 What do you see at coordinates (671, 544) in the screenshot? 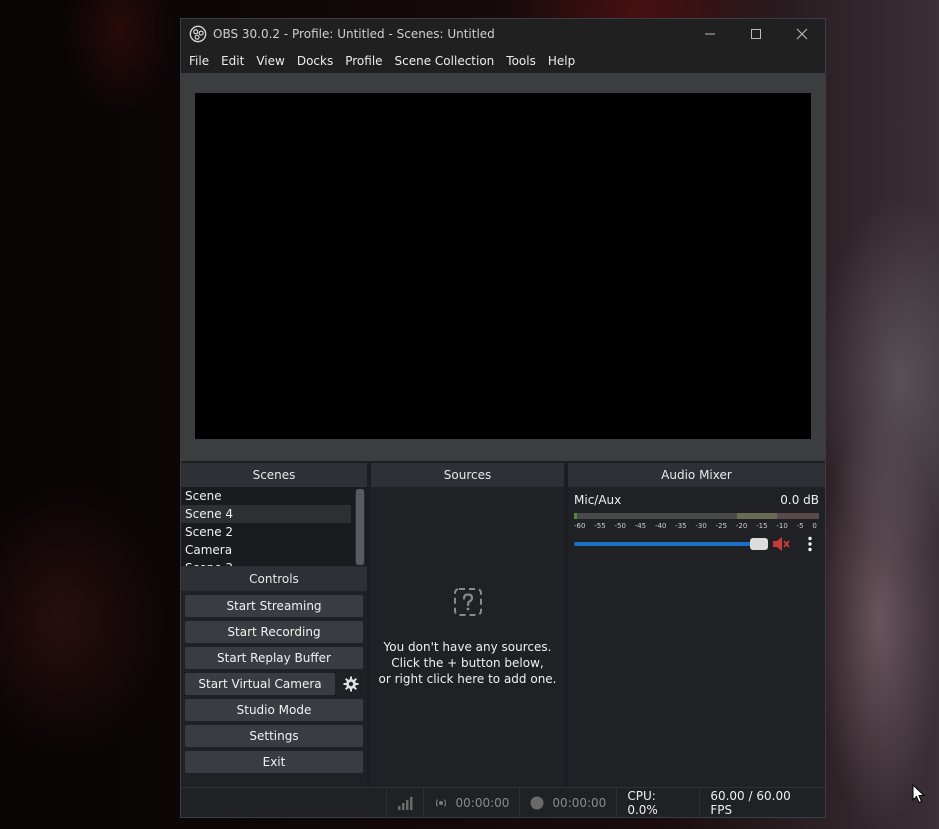
I see `volume-slider` at bounding box center [671, 544].